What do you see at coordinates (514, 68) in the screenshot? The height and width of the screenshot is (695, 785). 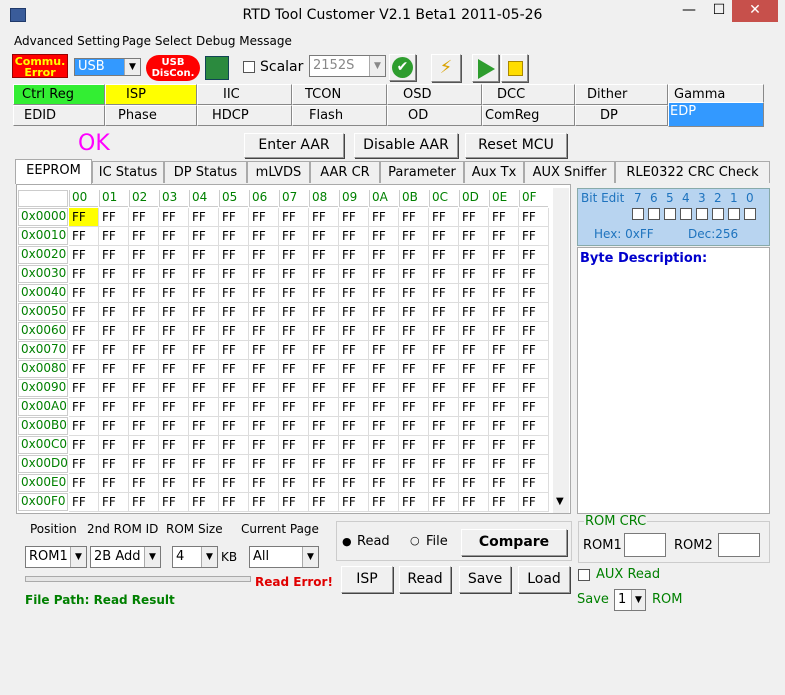 I see `stop-button` at bounding box center [514, 68].